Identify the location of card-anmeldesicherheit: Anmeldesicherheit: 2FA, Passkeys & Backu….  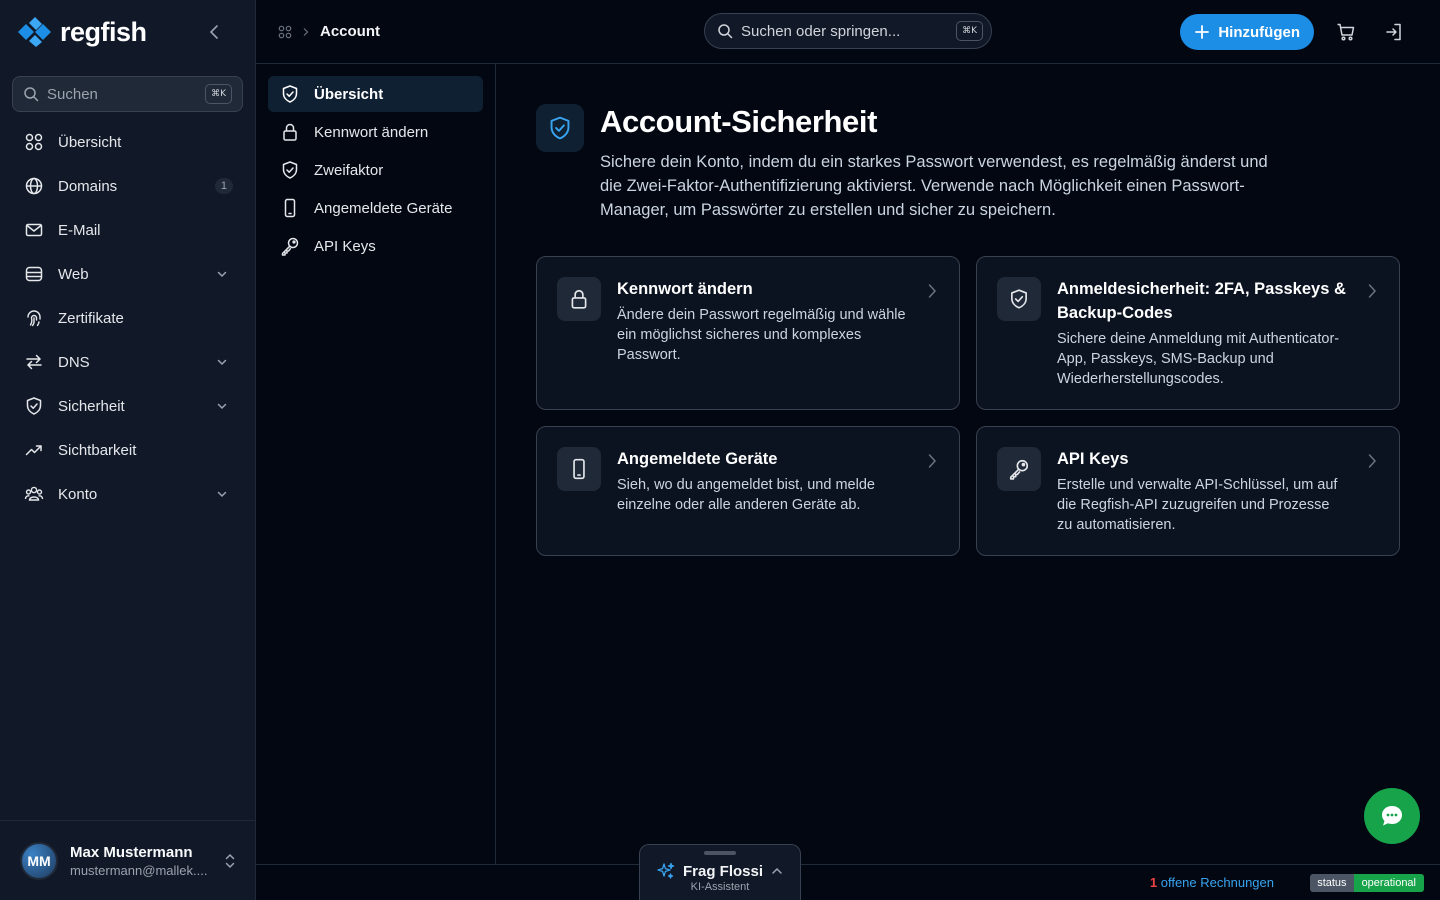
(1188, 333).